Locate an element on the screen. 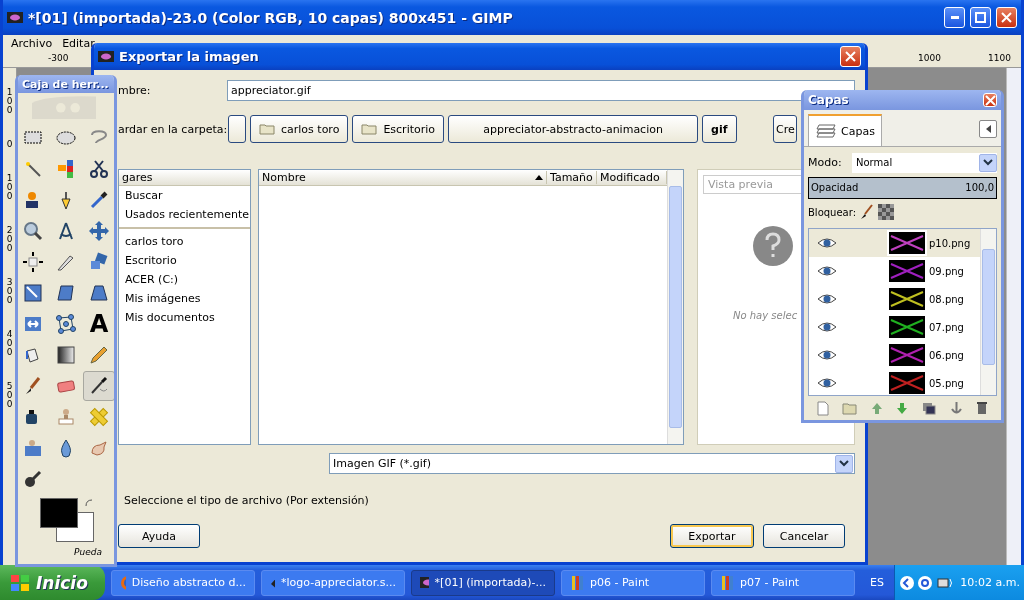  anchor-icon is located at coordinates (956, 408).